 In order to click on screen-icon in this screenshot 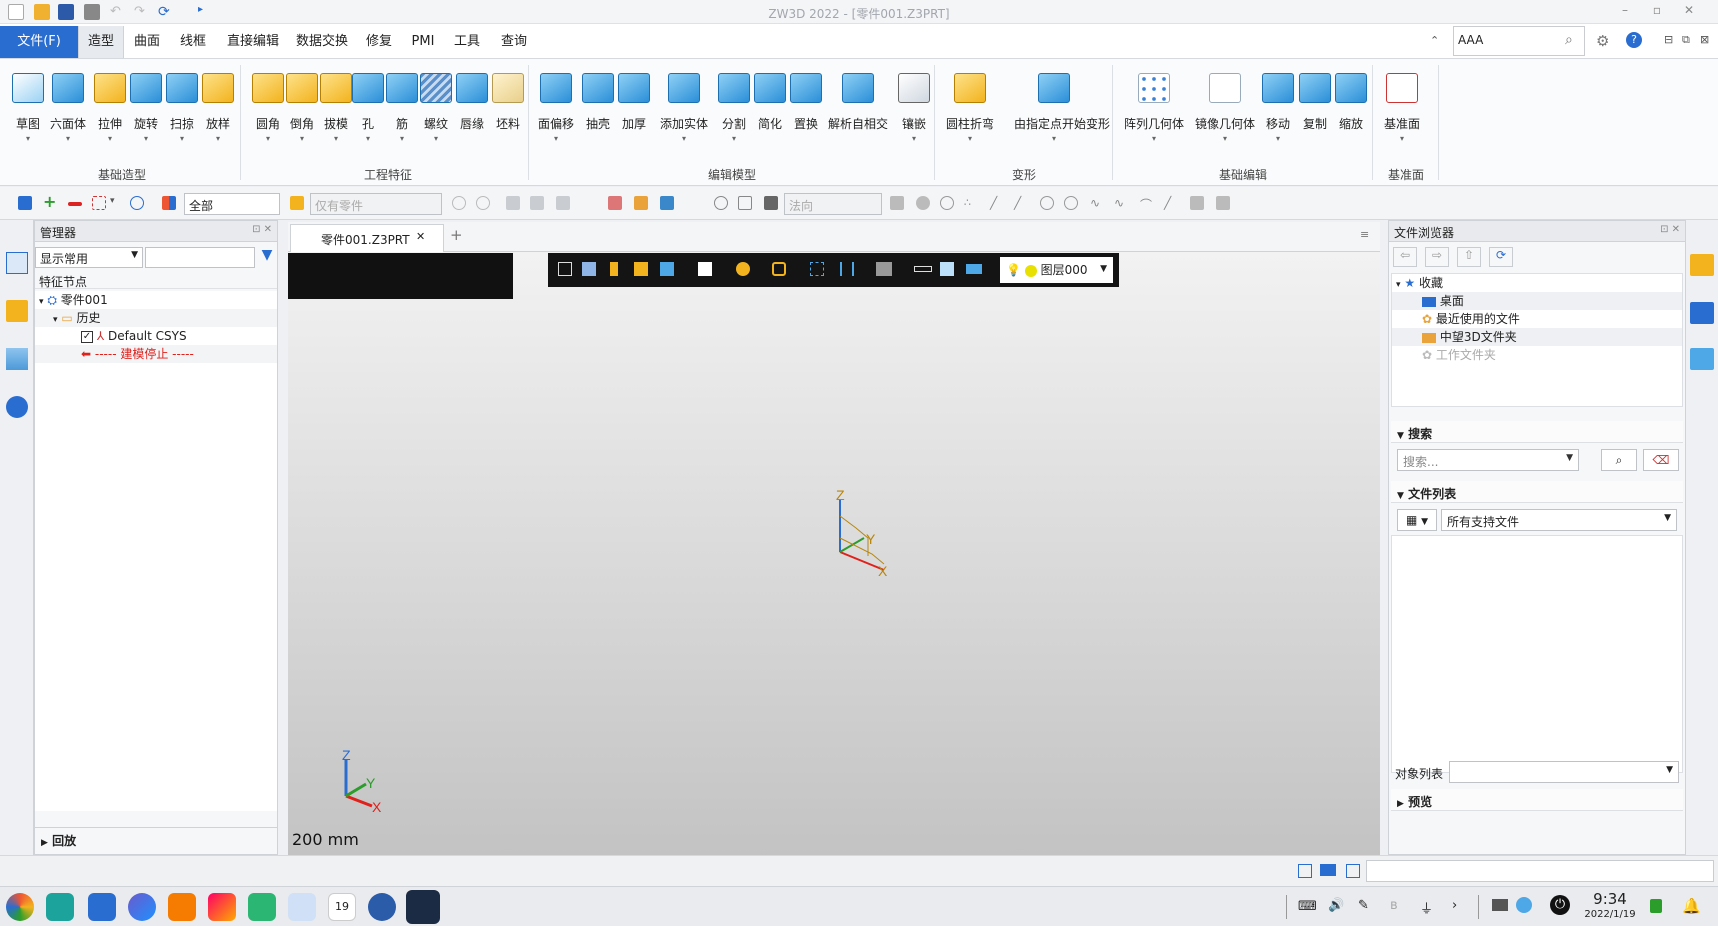, I will do `click(884, 269)`.